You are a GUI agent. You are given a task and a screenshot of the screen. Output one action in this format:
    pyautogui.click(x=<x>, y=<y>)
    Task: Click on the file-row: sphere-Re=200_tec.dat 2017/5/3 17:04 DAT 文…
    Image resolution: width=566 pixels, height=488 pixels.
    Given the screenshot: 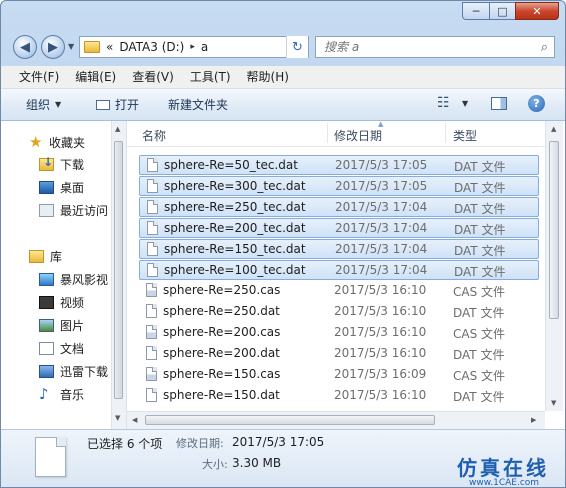 What is the action you would take?
    pyautogui.click(x=339, y=228)
    